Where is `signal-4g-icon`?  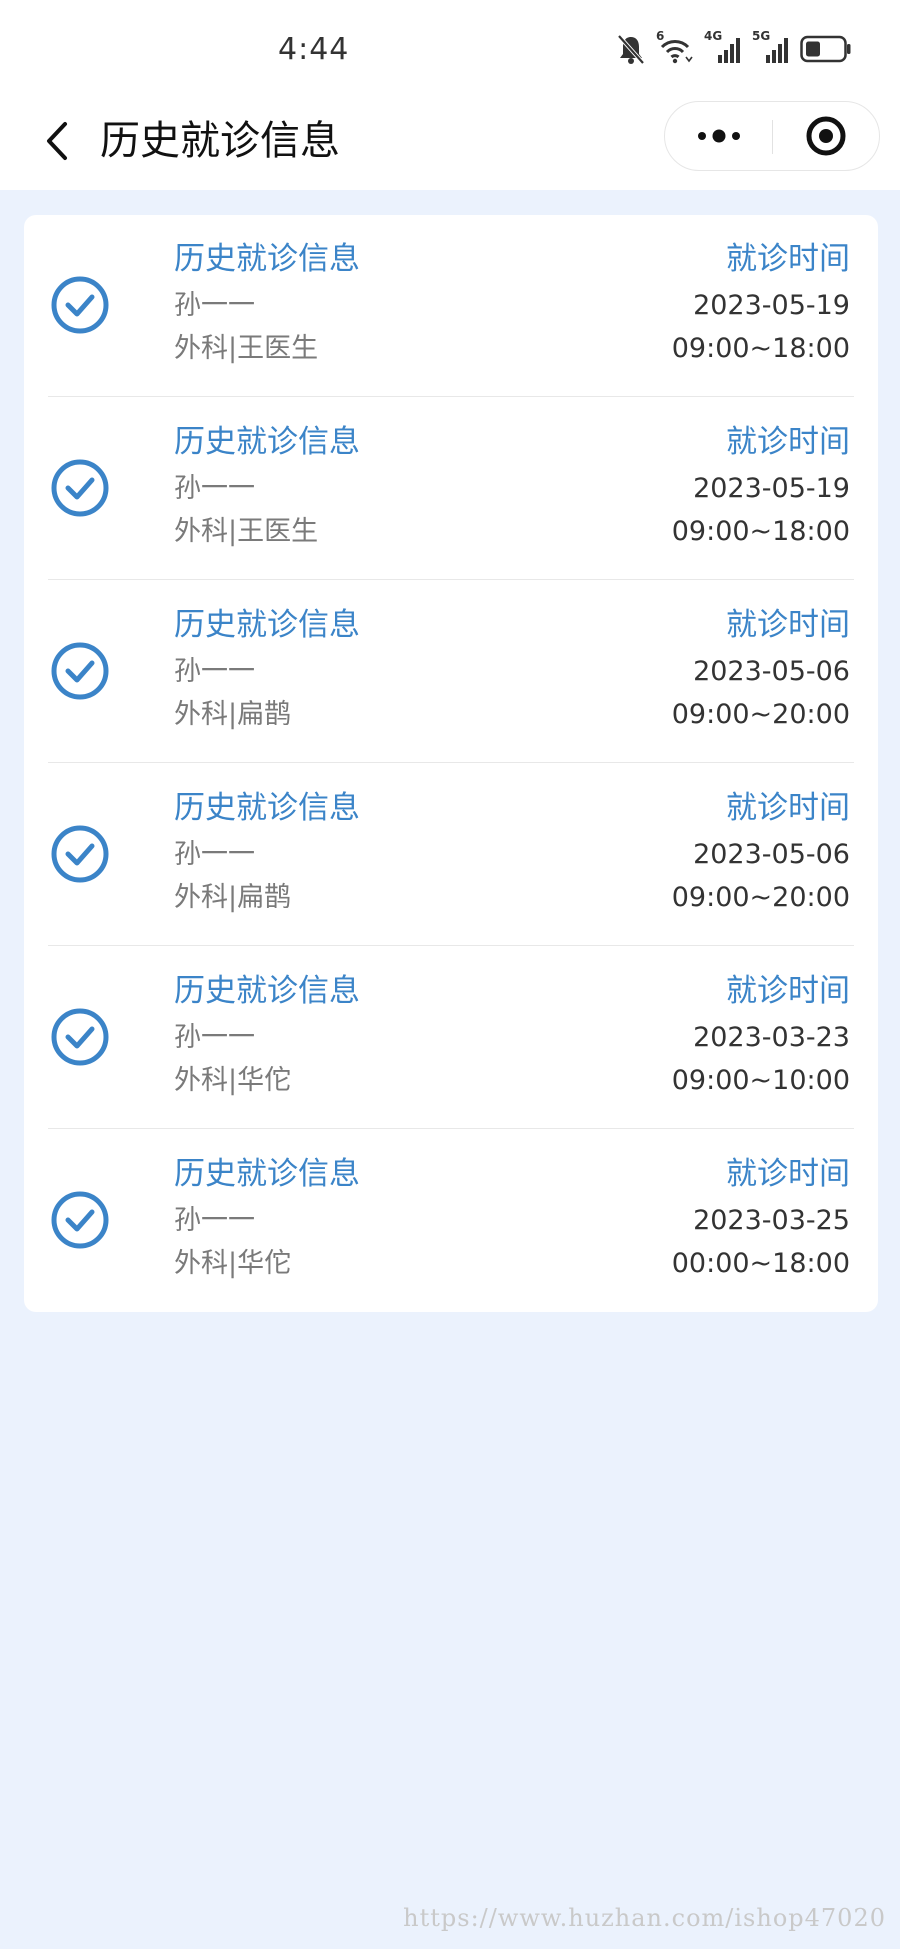
signal-4g-icon is located at coordinates (729, 50).